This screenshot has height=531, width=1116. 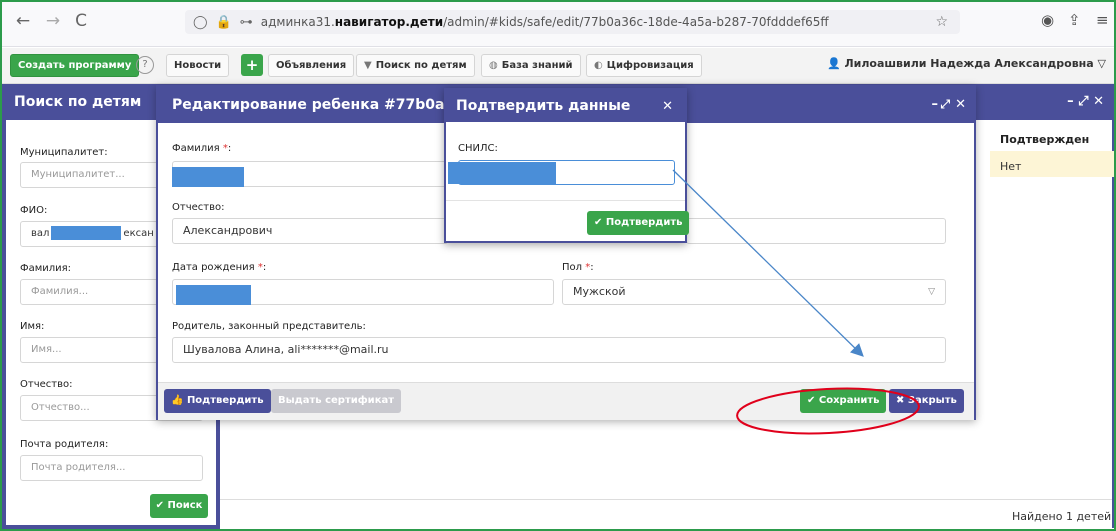 I want to click on search-button: ✔ Поиск, so click(x=179, y=506).